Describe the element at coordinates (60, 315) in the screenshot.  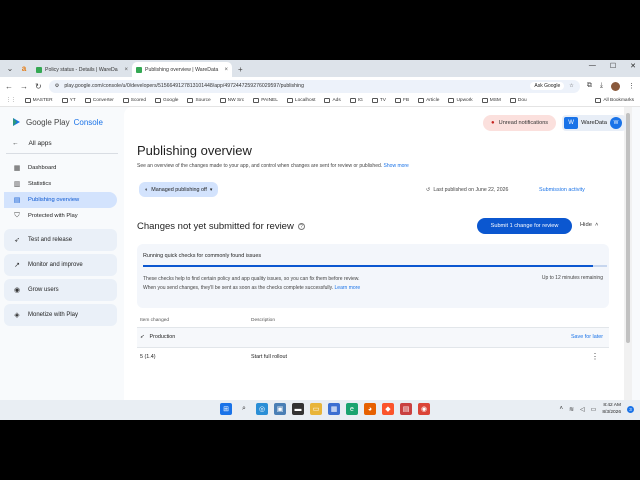
I see `sidebar-group-monetize-with-play: ◈ Monetize with Play` at that location.